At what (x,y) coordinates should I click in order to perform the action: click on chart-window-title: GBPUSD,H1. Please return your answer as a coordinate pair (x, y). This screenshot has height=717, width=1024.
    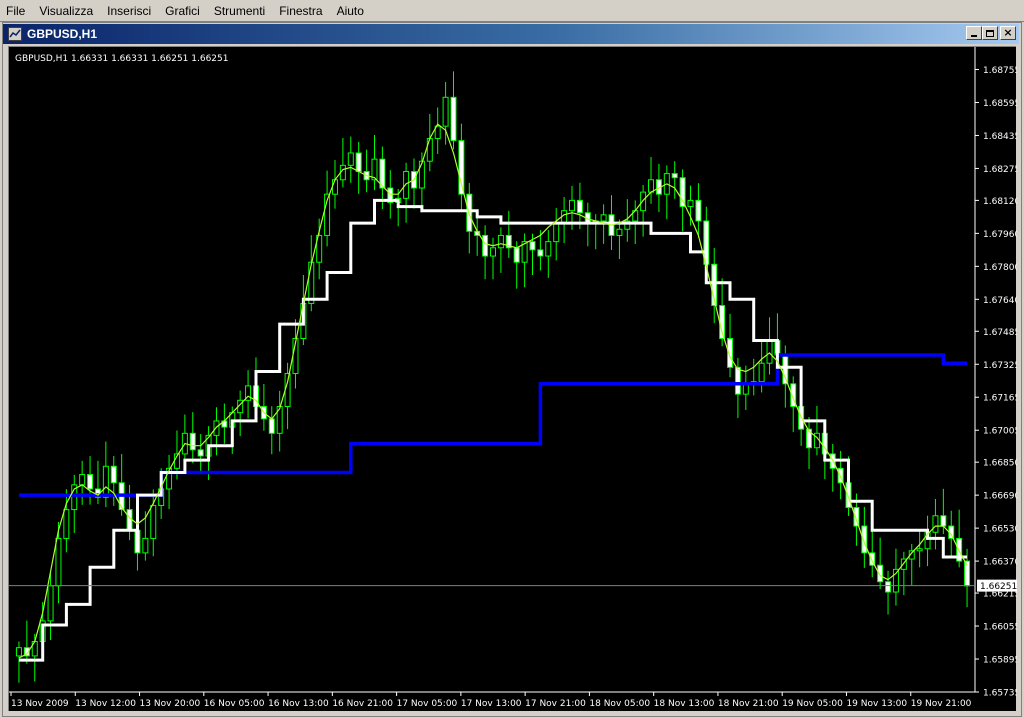
    Looking at the image, I should click on (62, 34).